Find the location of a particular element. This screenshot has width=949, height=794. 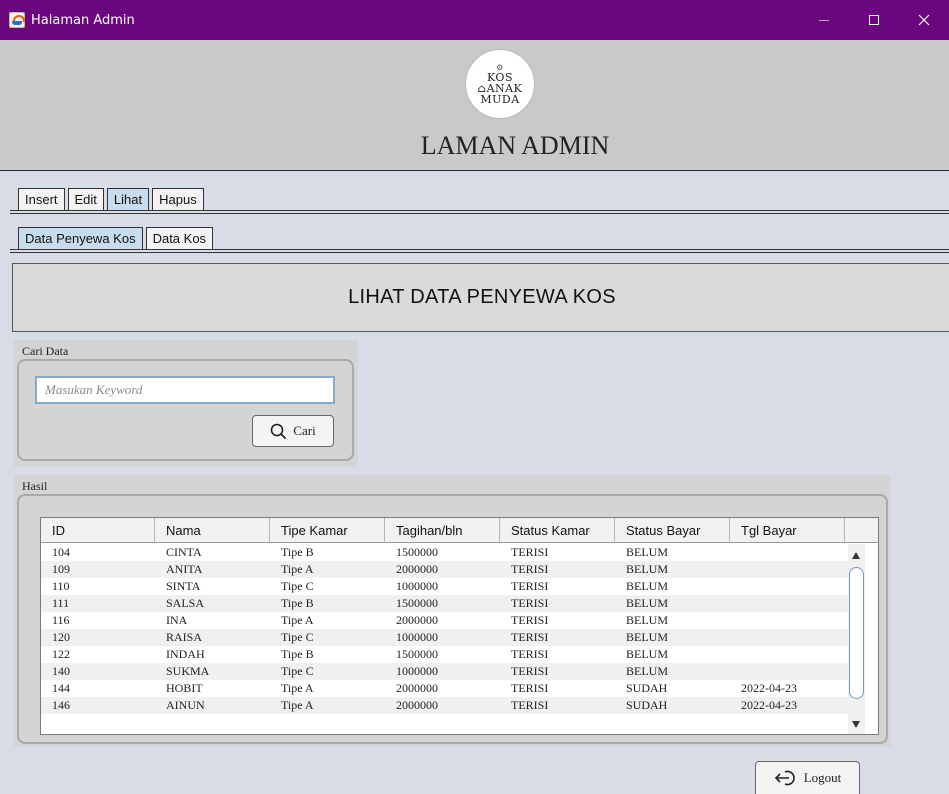

sub-tabs: Data Penyewa Kos Data Kos is located at coordinates (117, 238).